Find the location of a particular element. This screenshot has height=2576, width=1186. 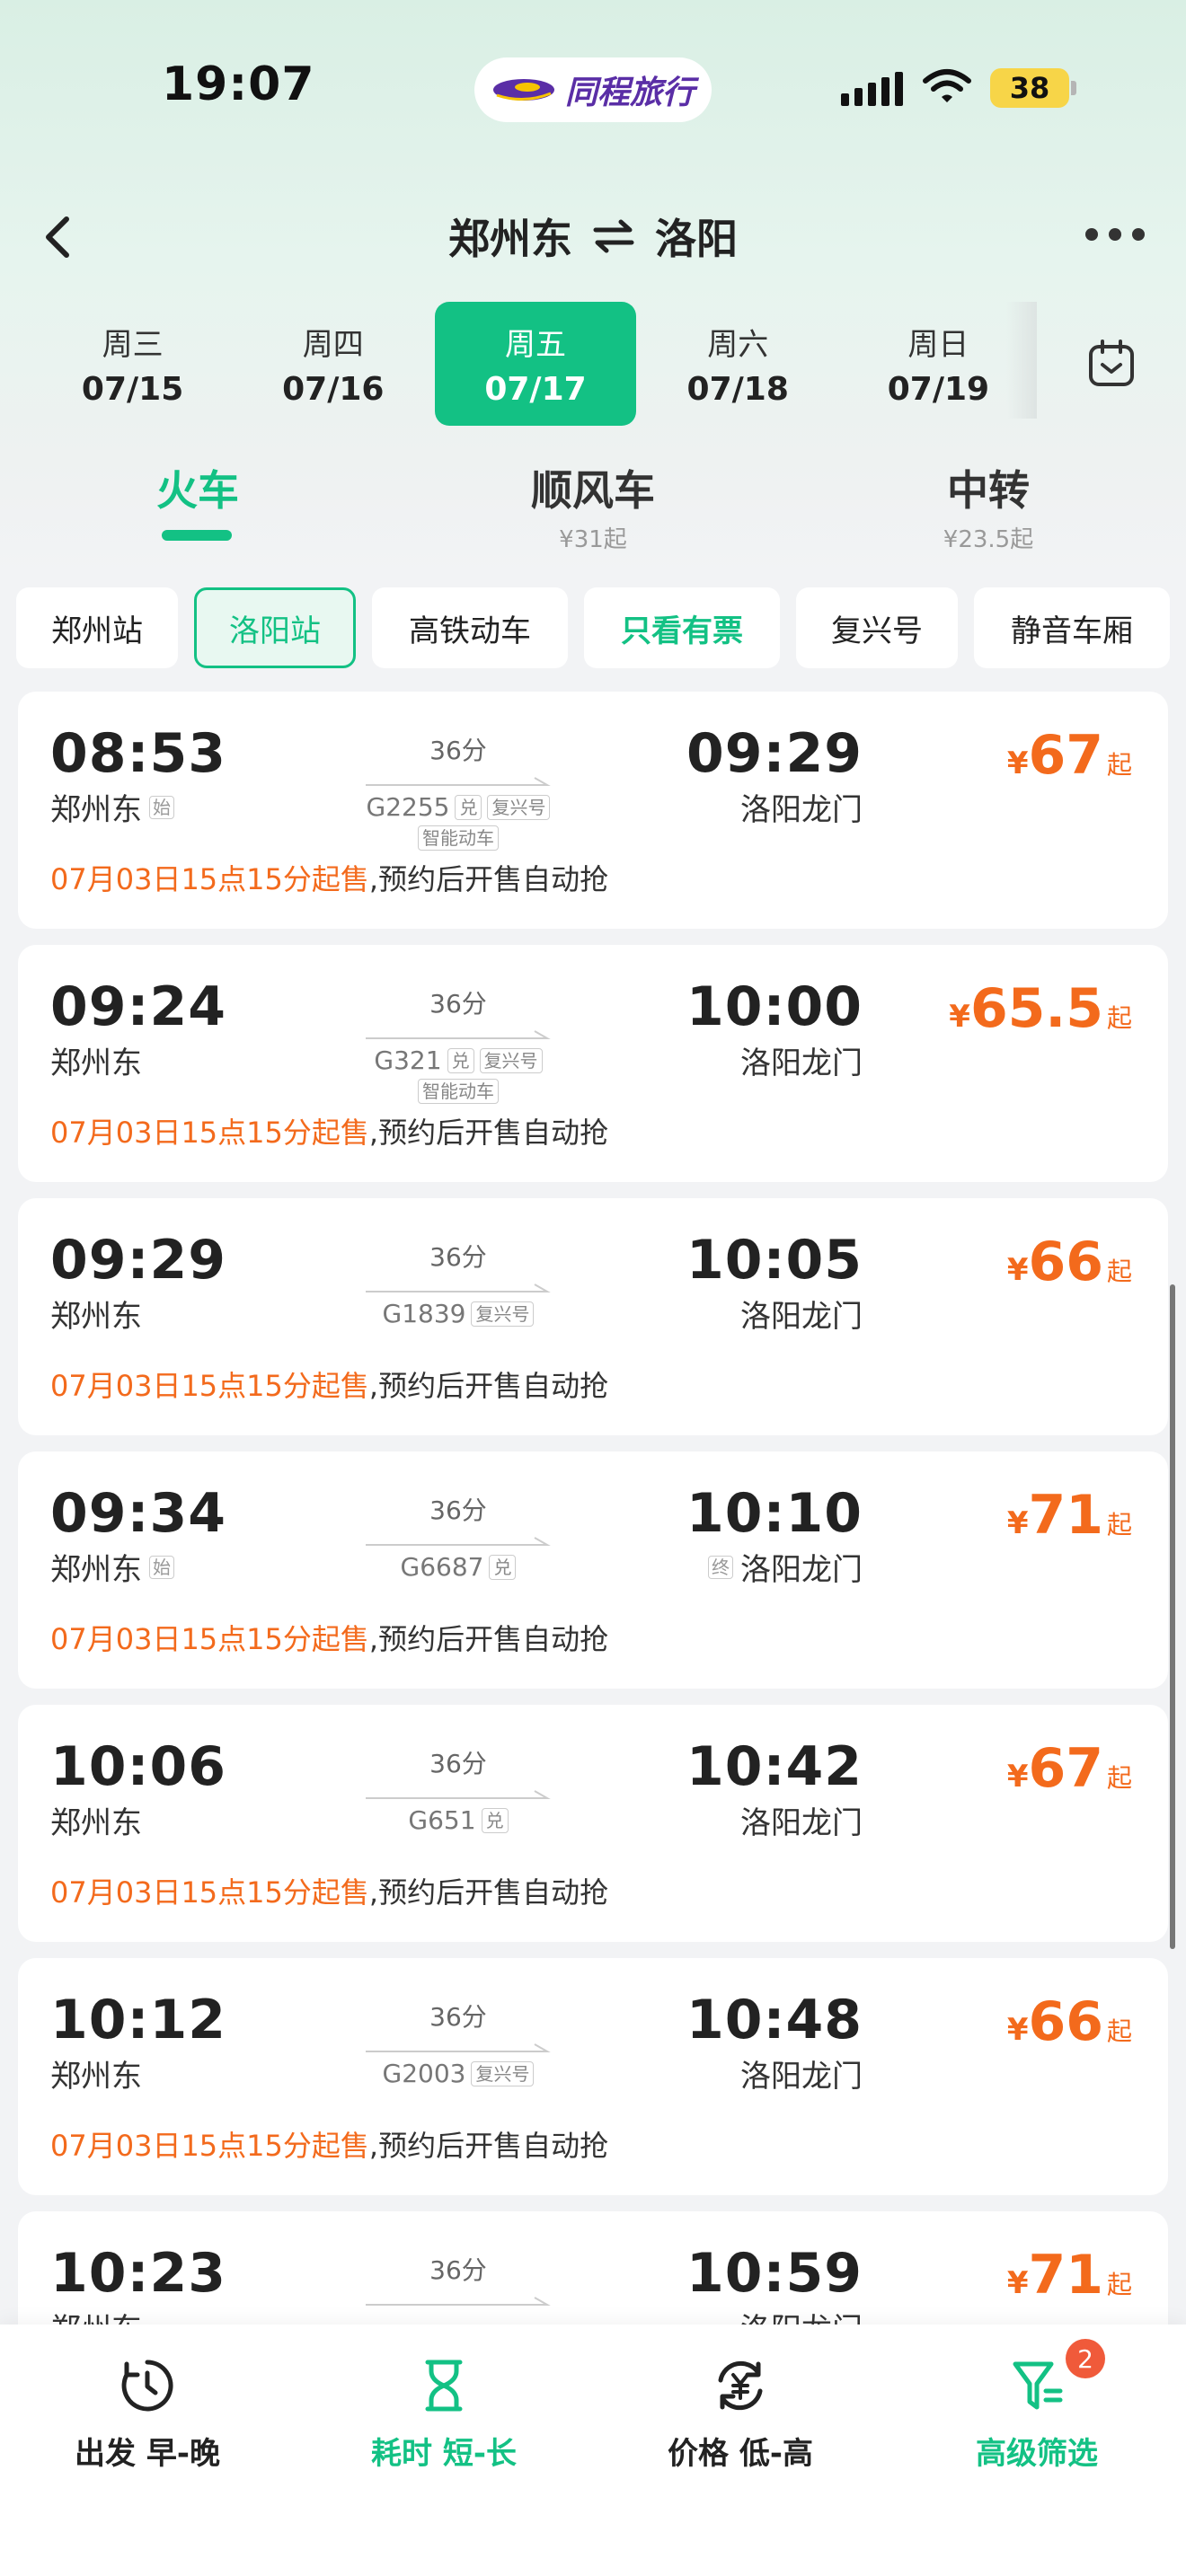

tab-carpool: 顺风车 ¥31起 is located at coordinates (593, 506).